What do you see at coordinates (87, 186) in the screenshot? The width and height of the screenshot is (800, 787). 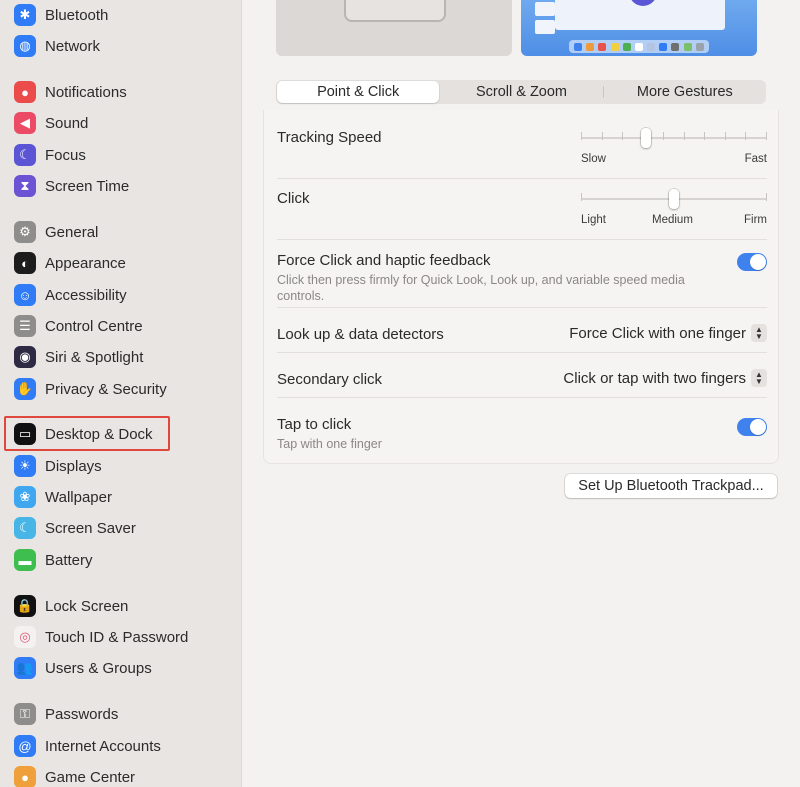 I see `sidebar-item-label: Screen Time` at bounding box center [87, 186].